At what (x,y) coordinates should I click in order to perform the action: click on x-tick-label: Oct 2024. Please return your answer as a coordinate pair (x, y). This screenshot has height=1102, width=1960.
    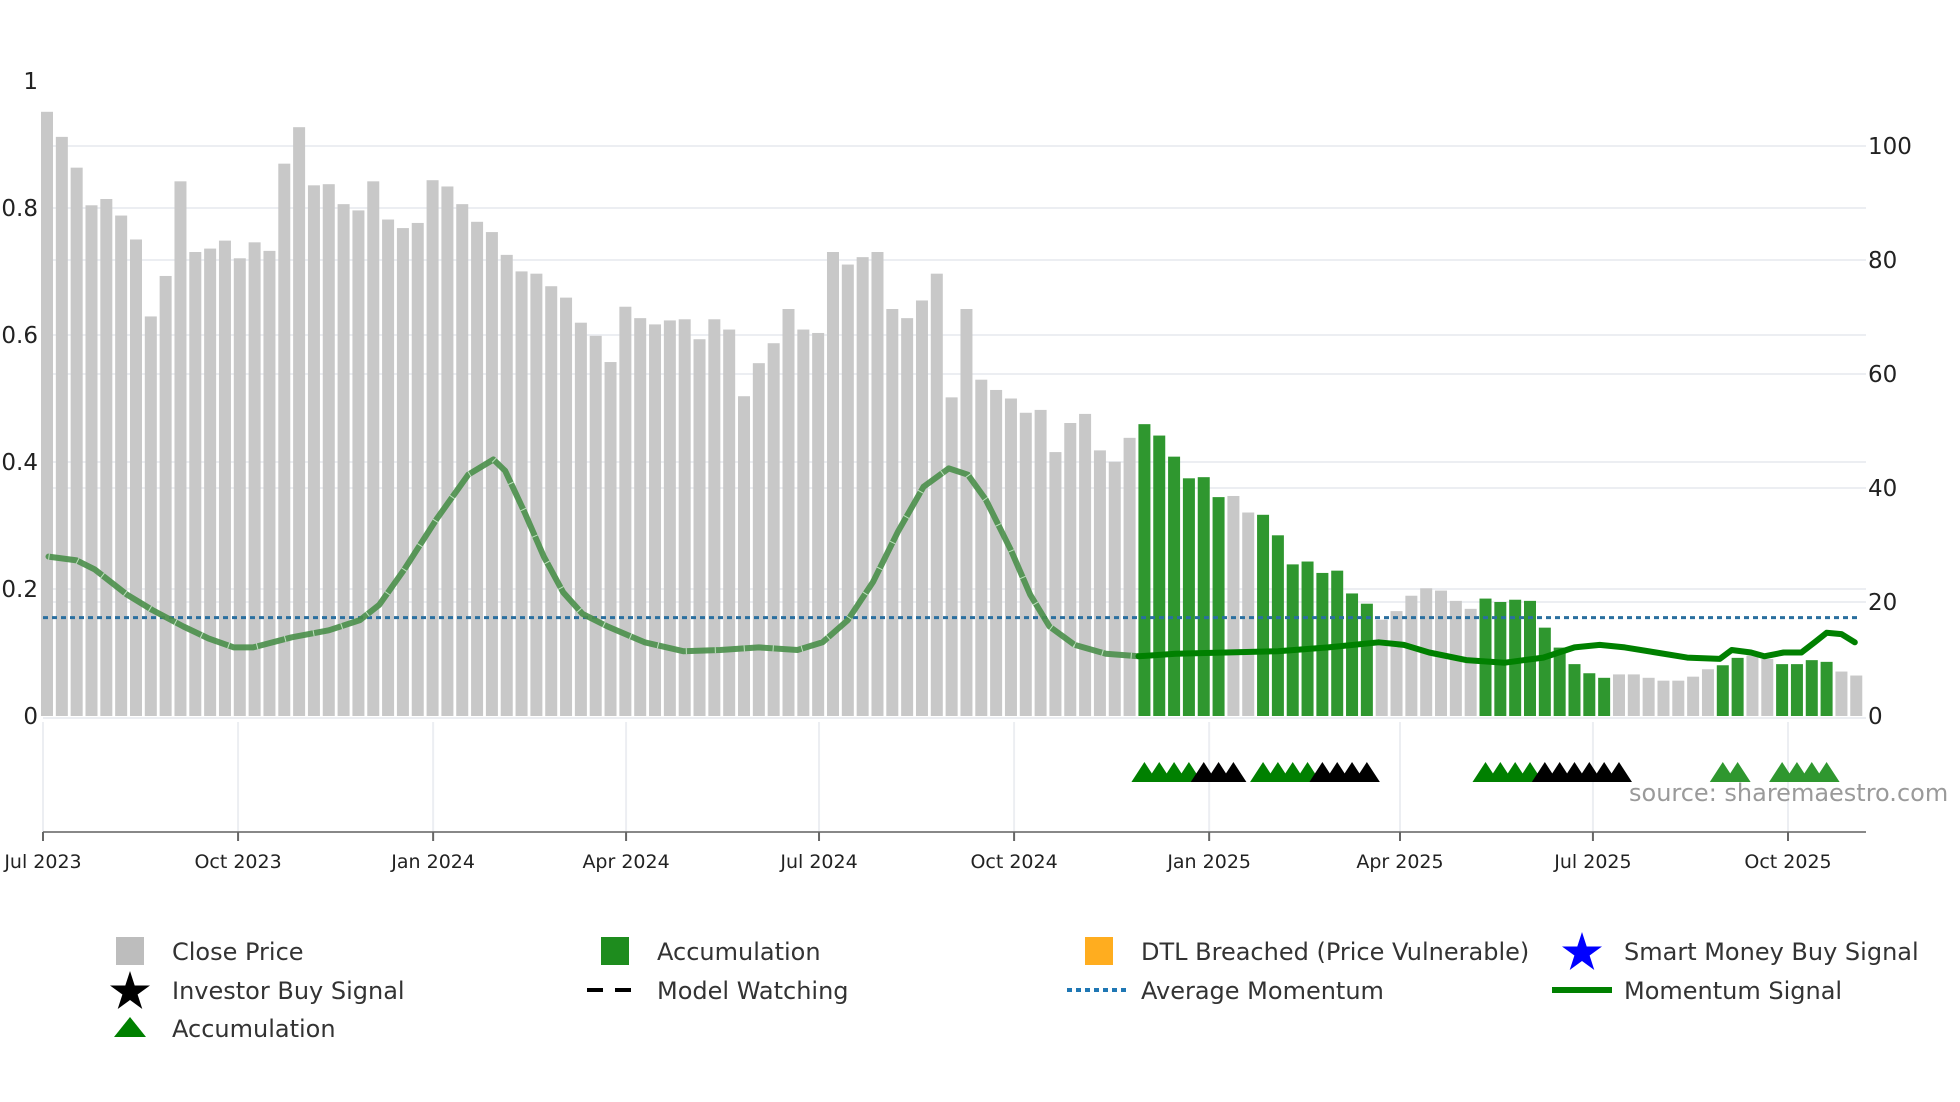
    Looking at the image, I should click on (1013, 862).